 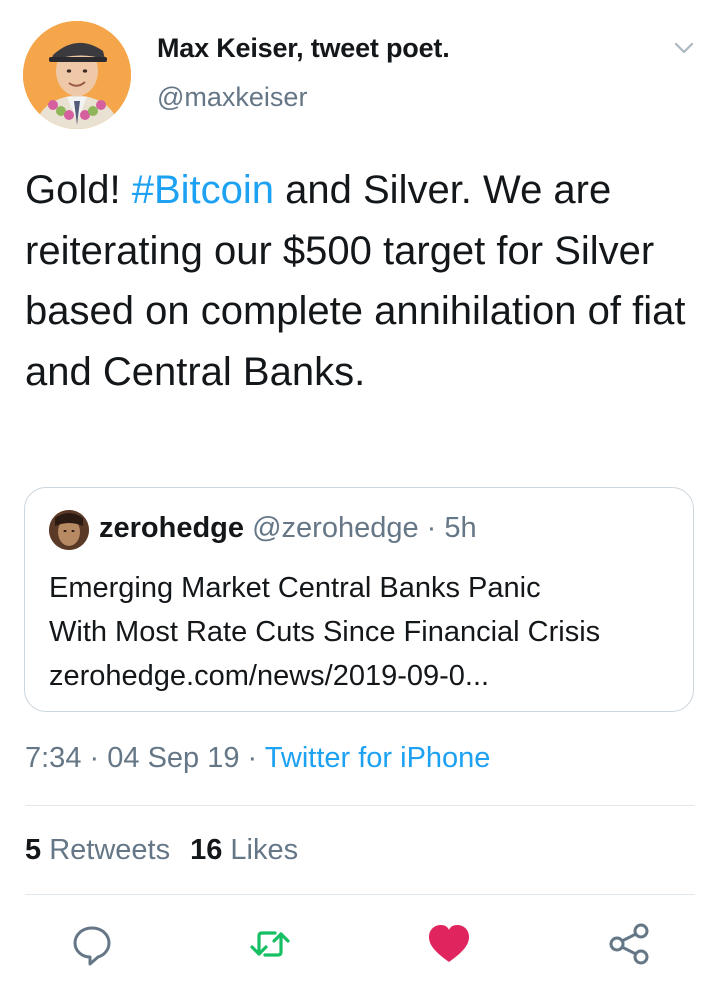 What do you see at coordinates (335, 528) in the screenshot?
I see `quoted-author-handle: @zerohedge` at bounding box center [335, 528].